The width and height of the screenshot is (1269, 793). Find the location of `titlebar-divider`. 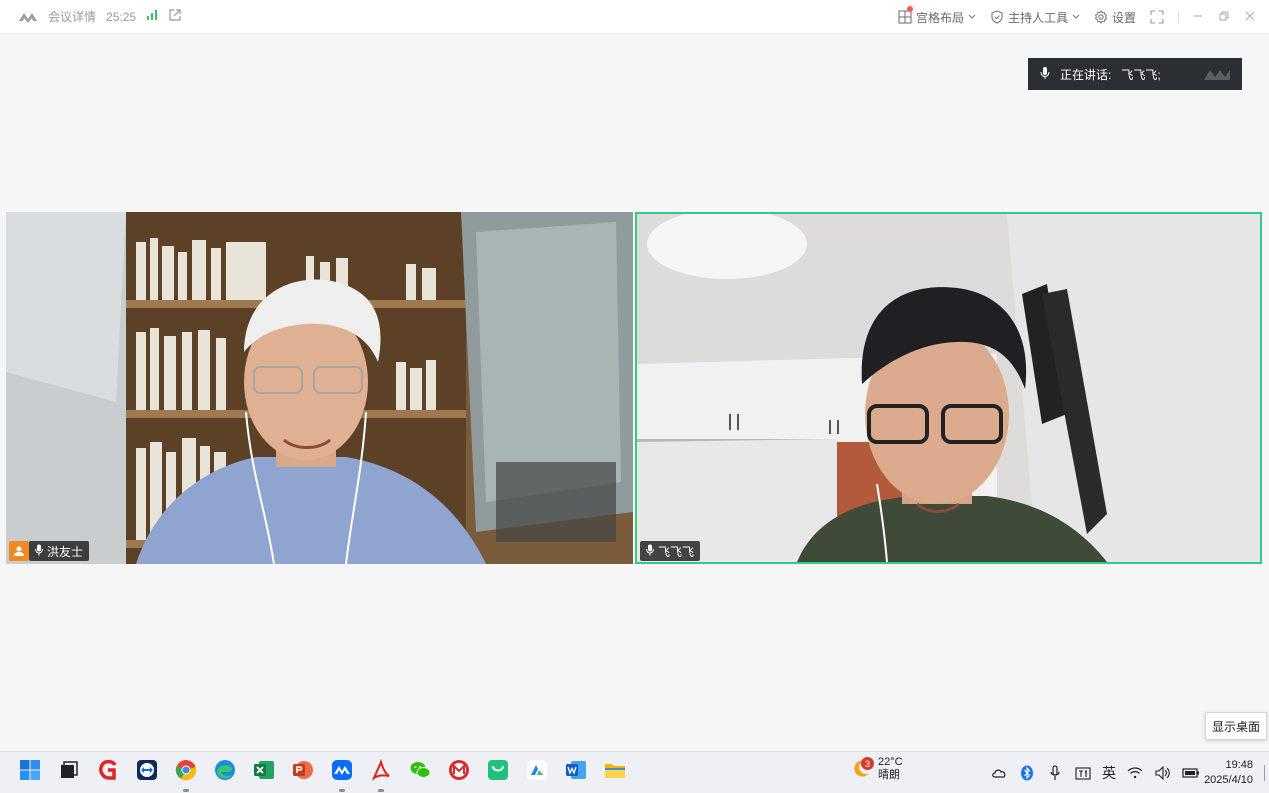

titlebar-divider is located at coordinates (1178, 17).